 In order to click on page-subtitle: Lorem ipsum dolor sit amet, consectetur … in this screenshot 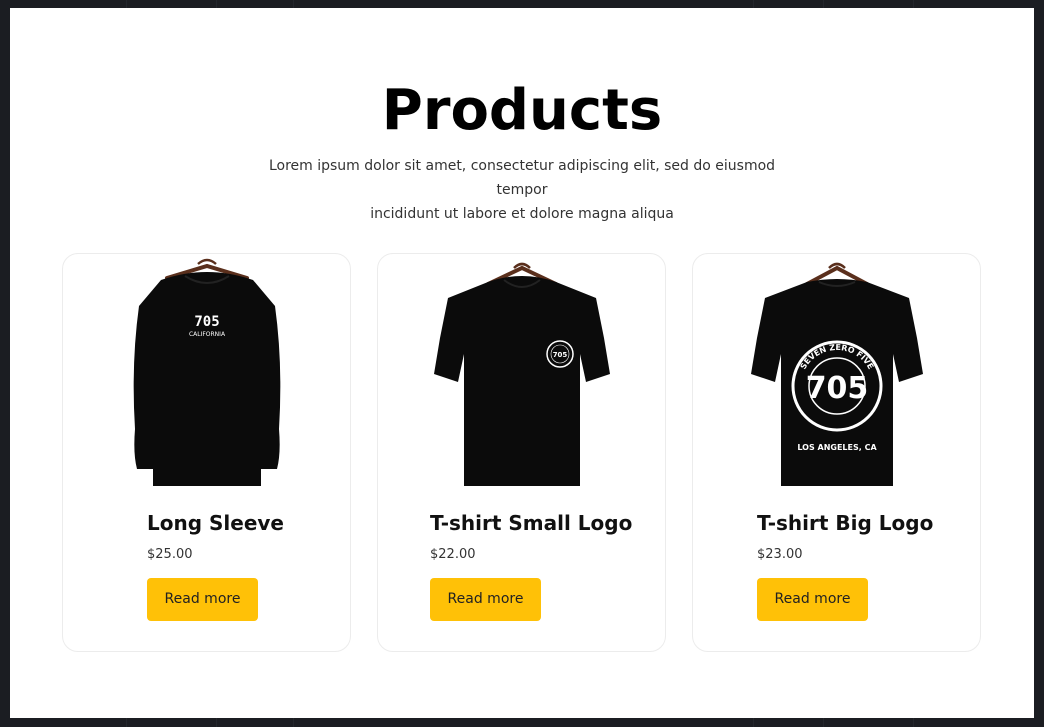, I will do `click(522, 190)`.